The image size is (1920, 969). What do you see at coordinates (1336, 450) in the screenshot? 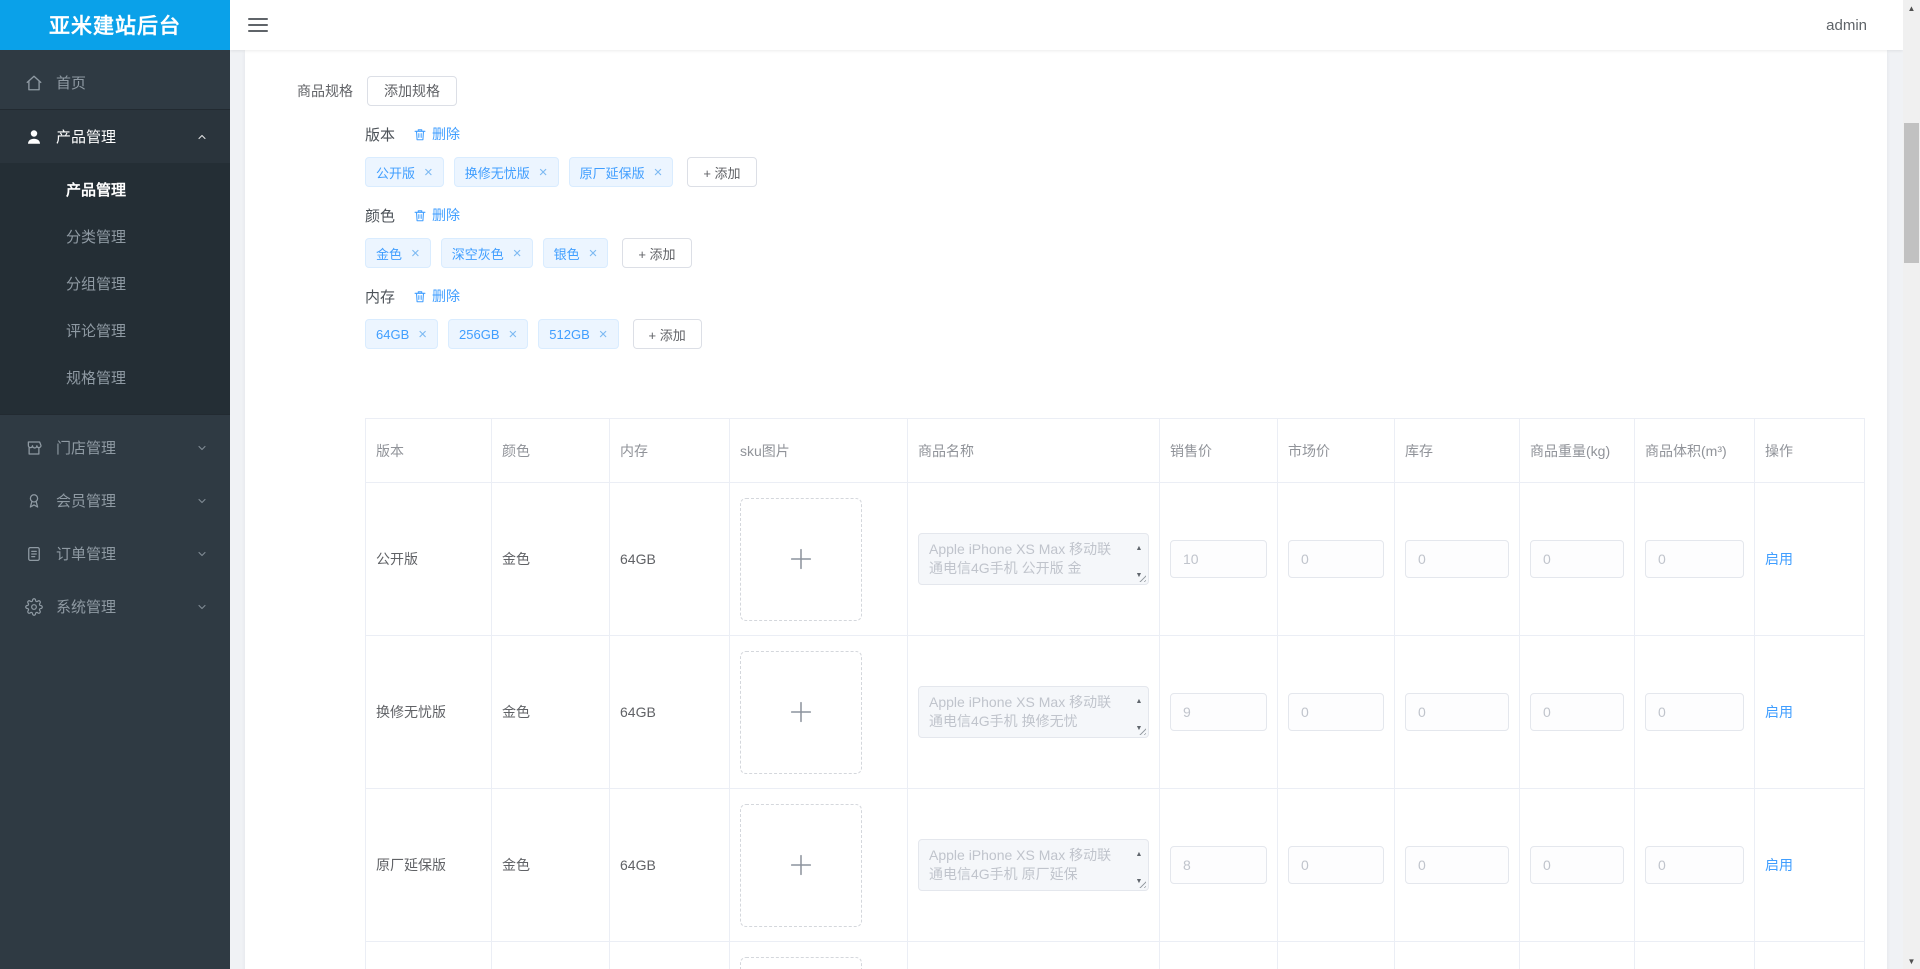
I see `sku-column-header: 市场价` at bounding box center [1336, 450].